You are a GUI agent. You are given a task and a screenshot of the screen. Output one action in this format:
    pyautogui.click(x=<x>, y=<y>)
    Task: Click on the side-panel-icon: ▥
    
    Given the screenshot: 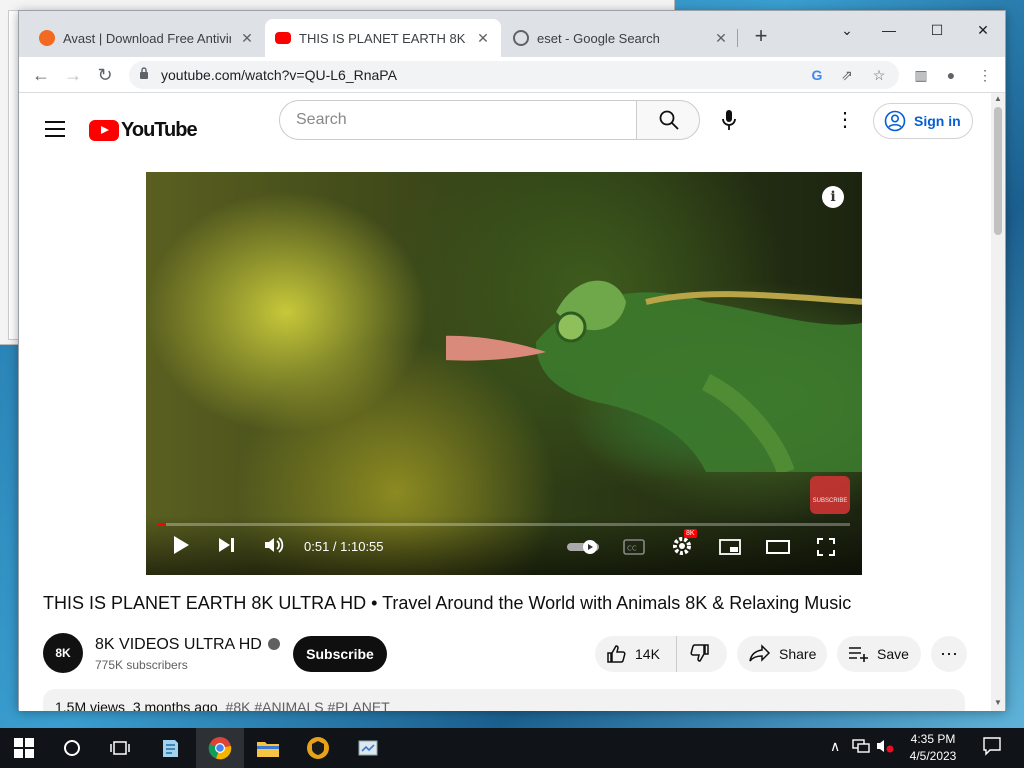 What is the action you would take?
    pyautogui.click(x=921, y=75)
    